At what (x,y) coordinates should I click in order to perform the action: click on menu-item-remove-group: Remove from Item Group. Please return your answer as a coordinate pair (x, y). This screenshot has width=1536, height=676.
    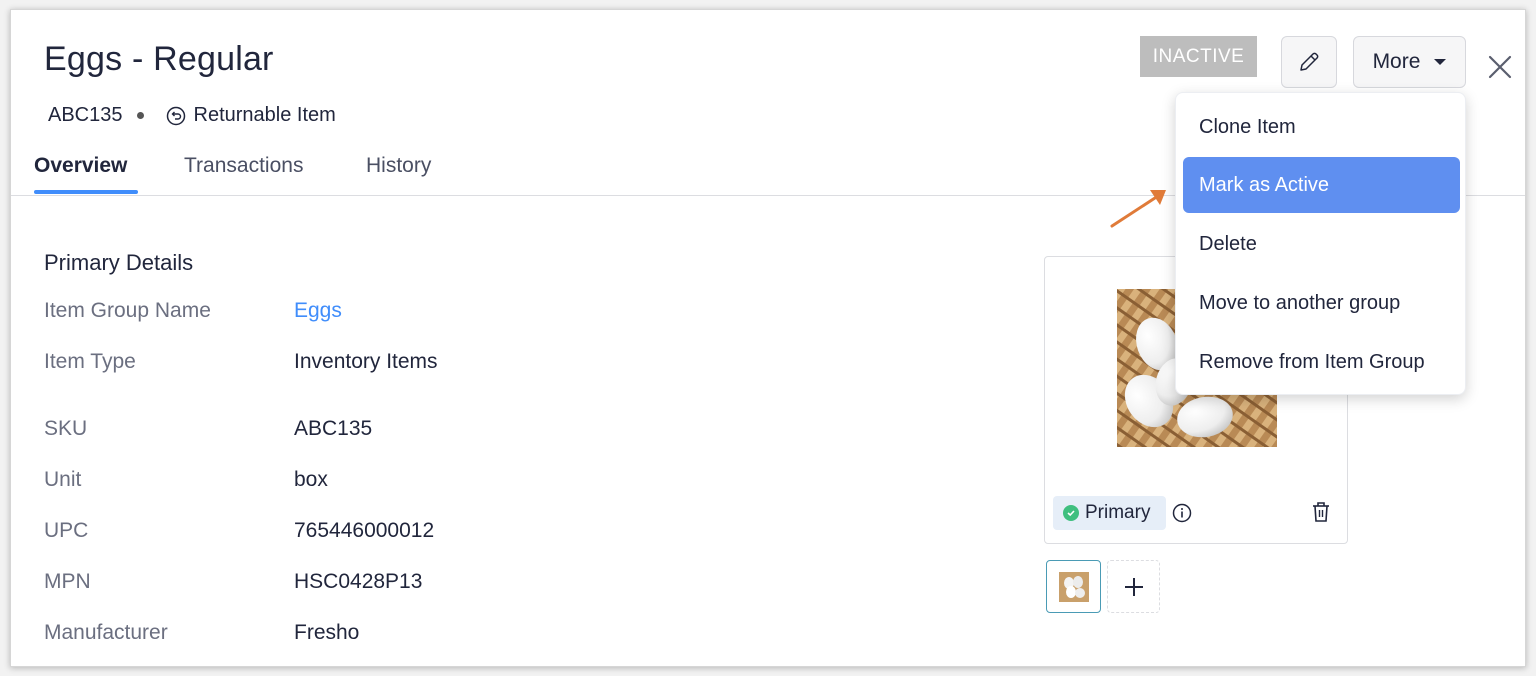
    Looking at the image, I should click on (1321, 362).